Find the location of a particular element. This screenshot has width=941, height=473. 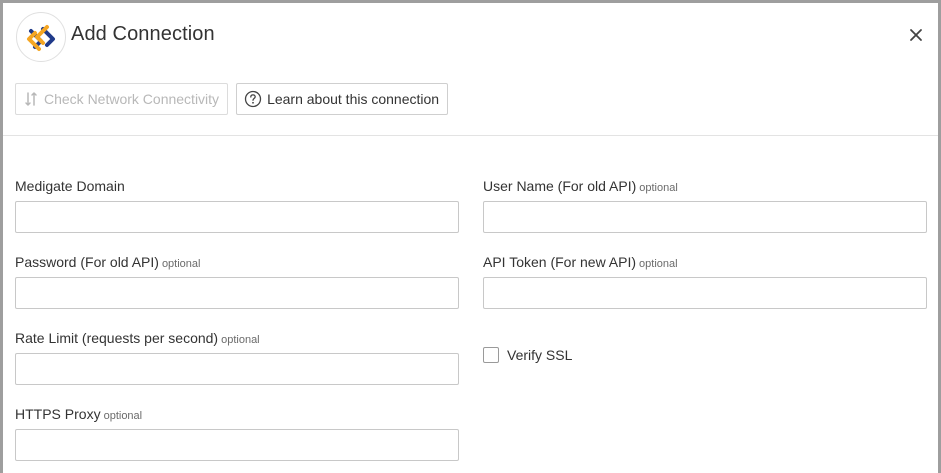

rate-limit-input is located at coordinates (237, 369).